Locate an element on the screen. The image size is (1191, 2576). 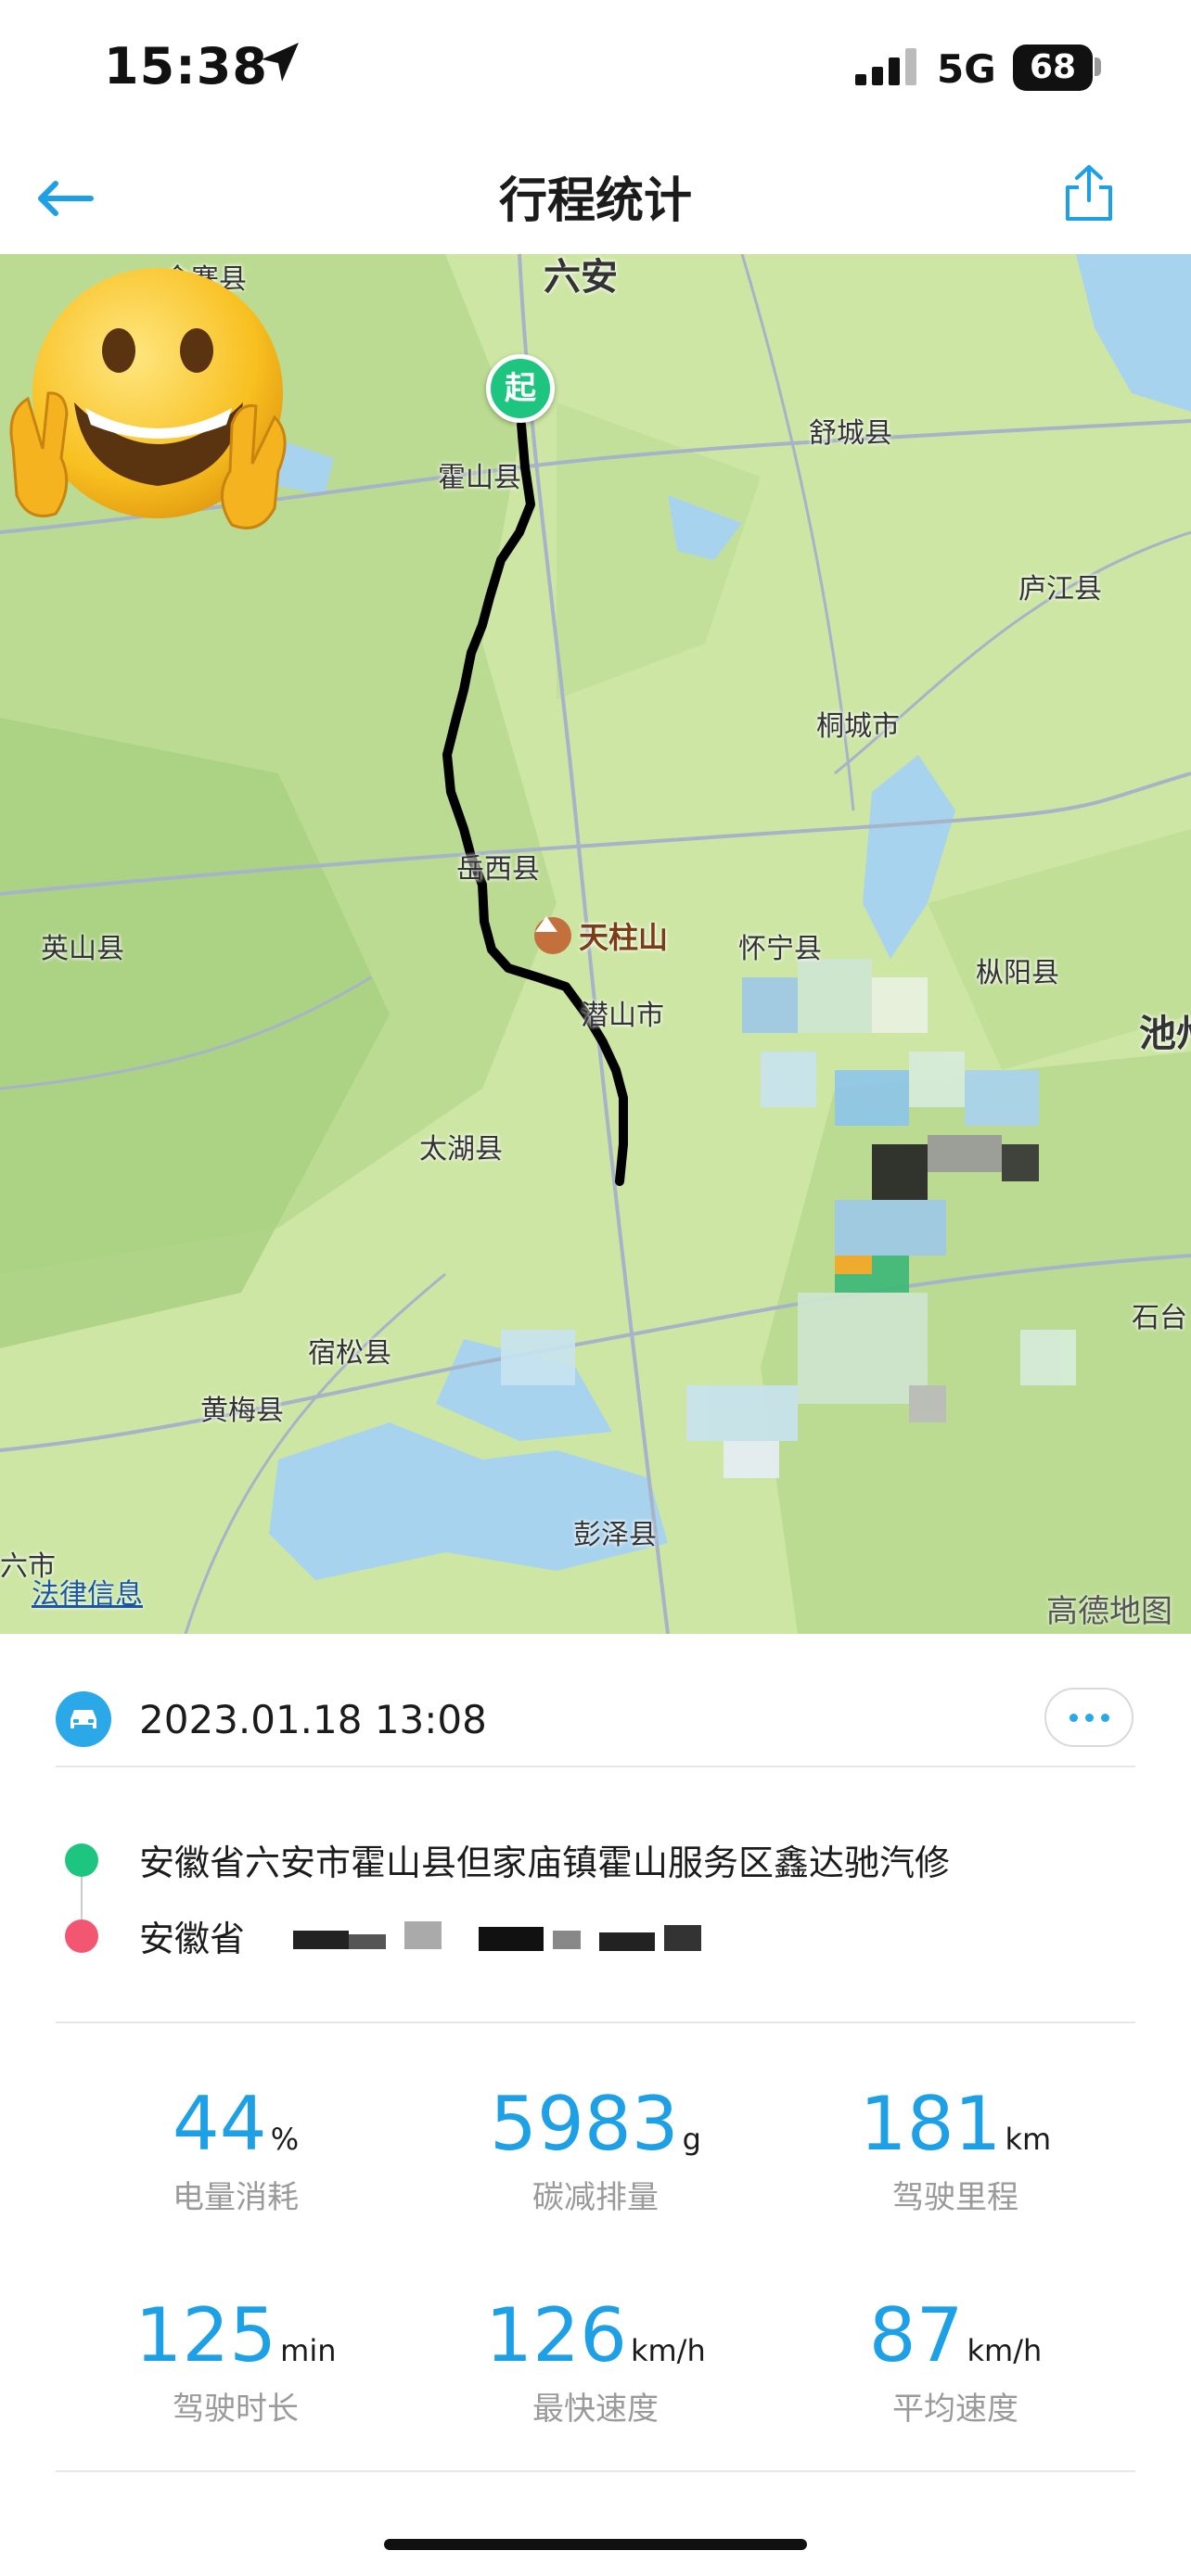
route-end-address: 安徽省 is located at coordinates (192, 1939).